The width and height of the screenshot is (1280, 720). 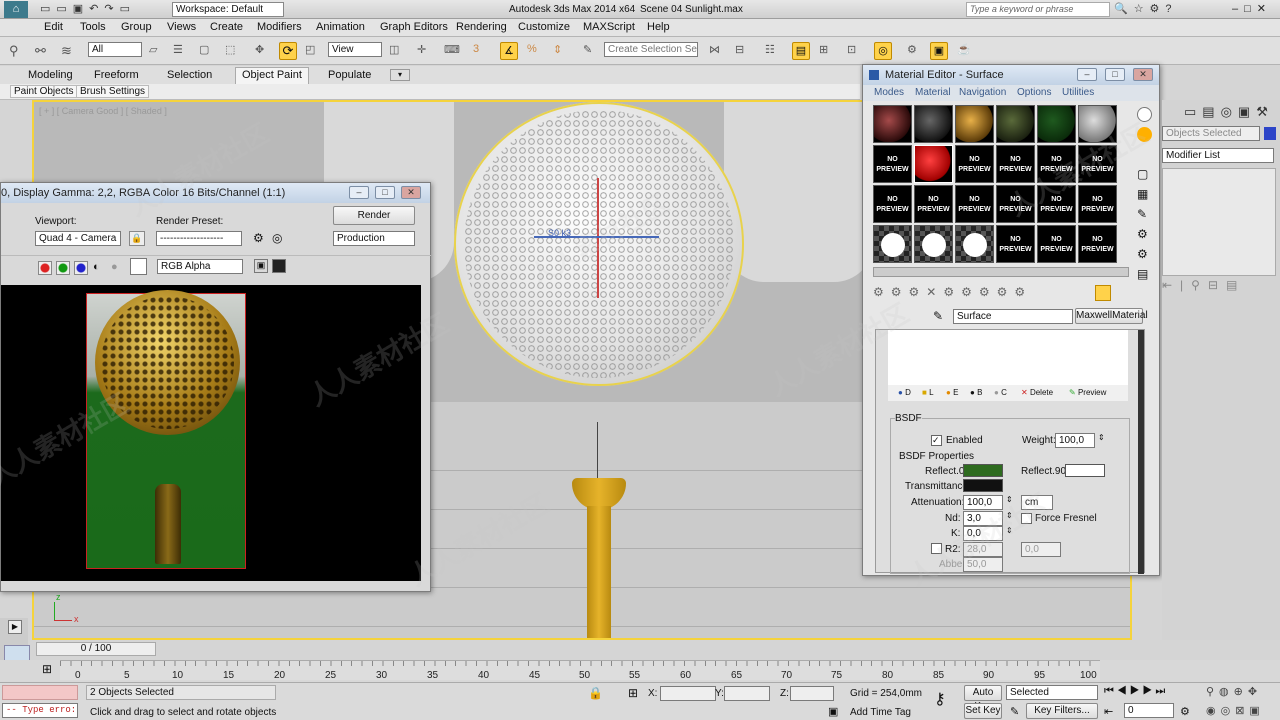 I want to click on sample-slot-12: NO PREVIEW, so click(x=1097, y=164).